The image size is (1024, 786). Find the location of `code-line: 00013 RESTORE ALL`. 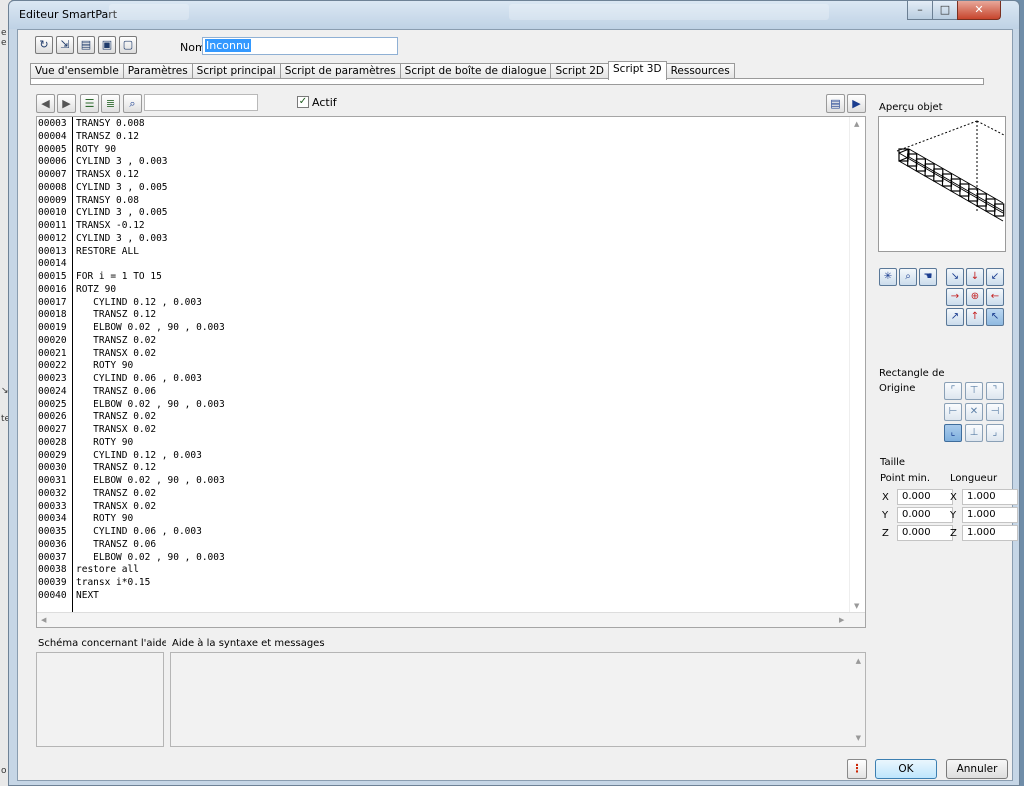

code-line: 00013 RESTORE ALL is located at coordinates (443, 252).